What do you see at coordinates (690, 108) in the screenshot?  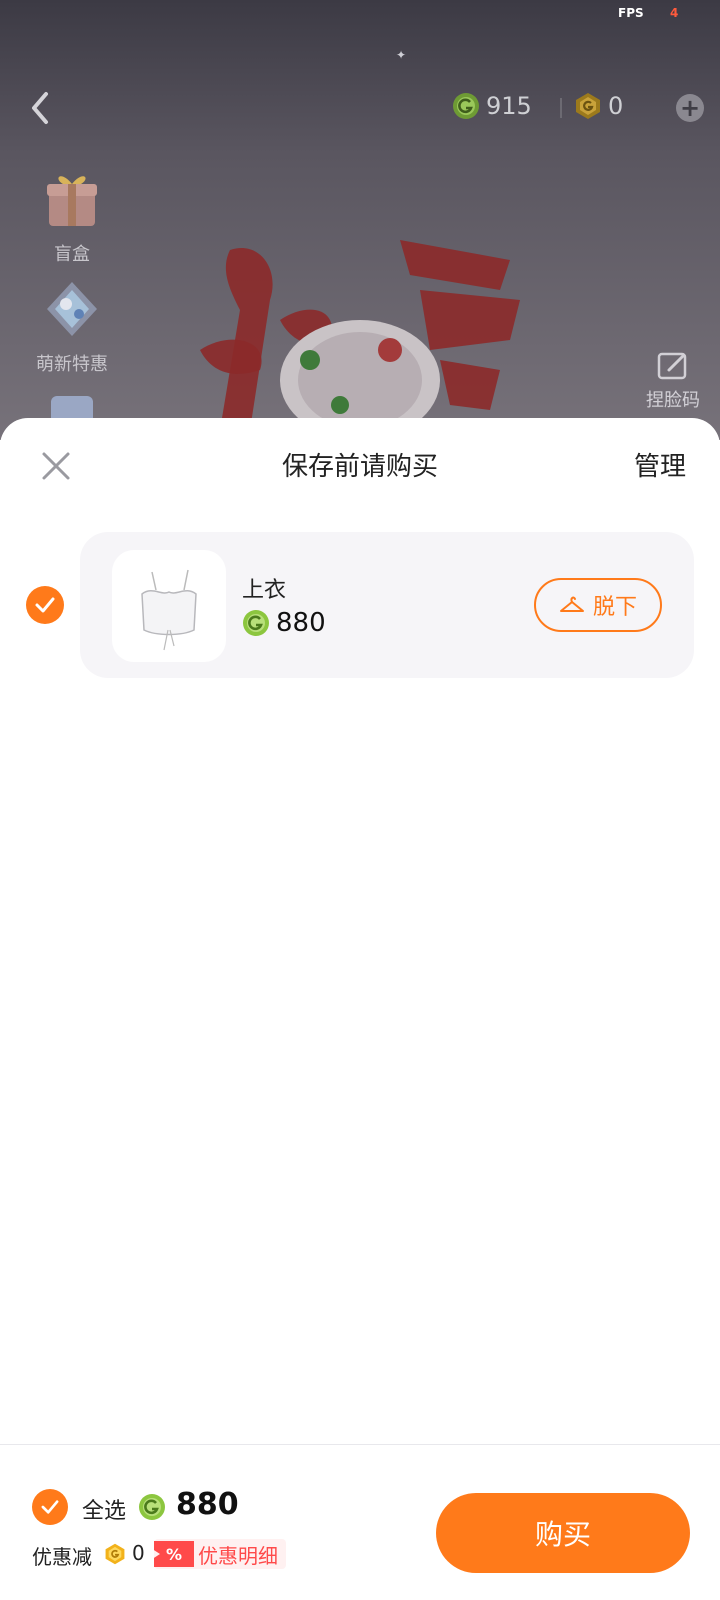 I see `add-currency-button: +` at bounding box center [690, 108].